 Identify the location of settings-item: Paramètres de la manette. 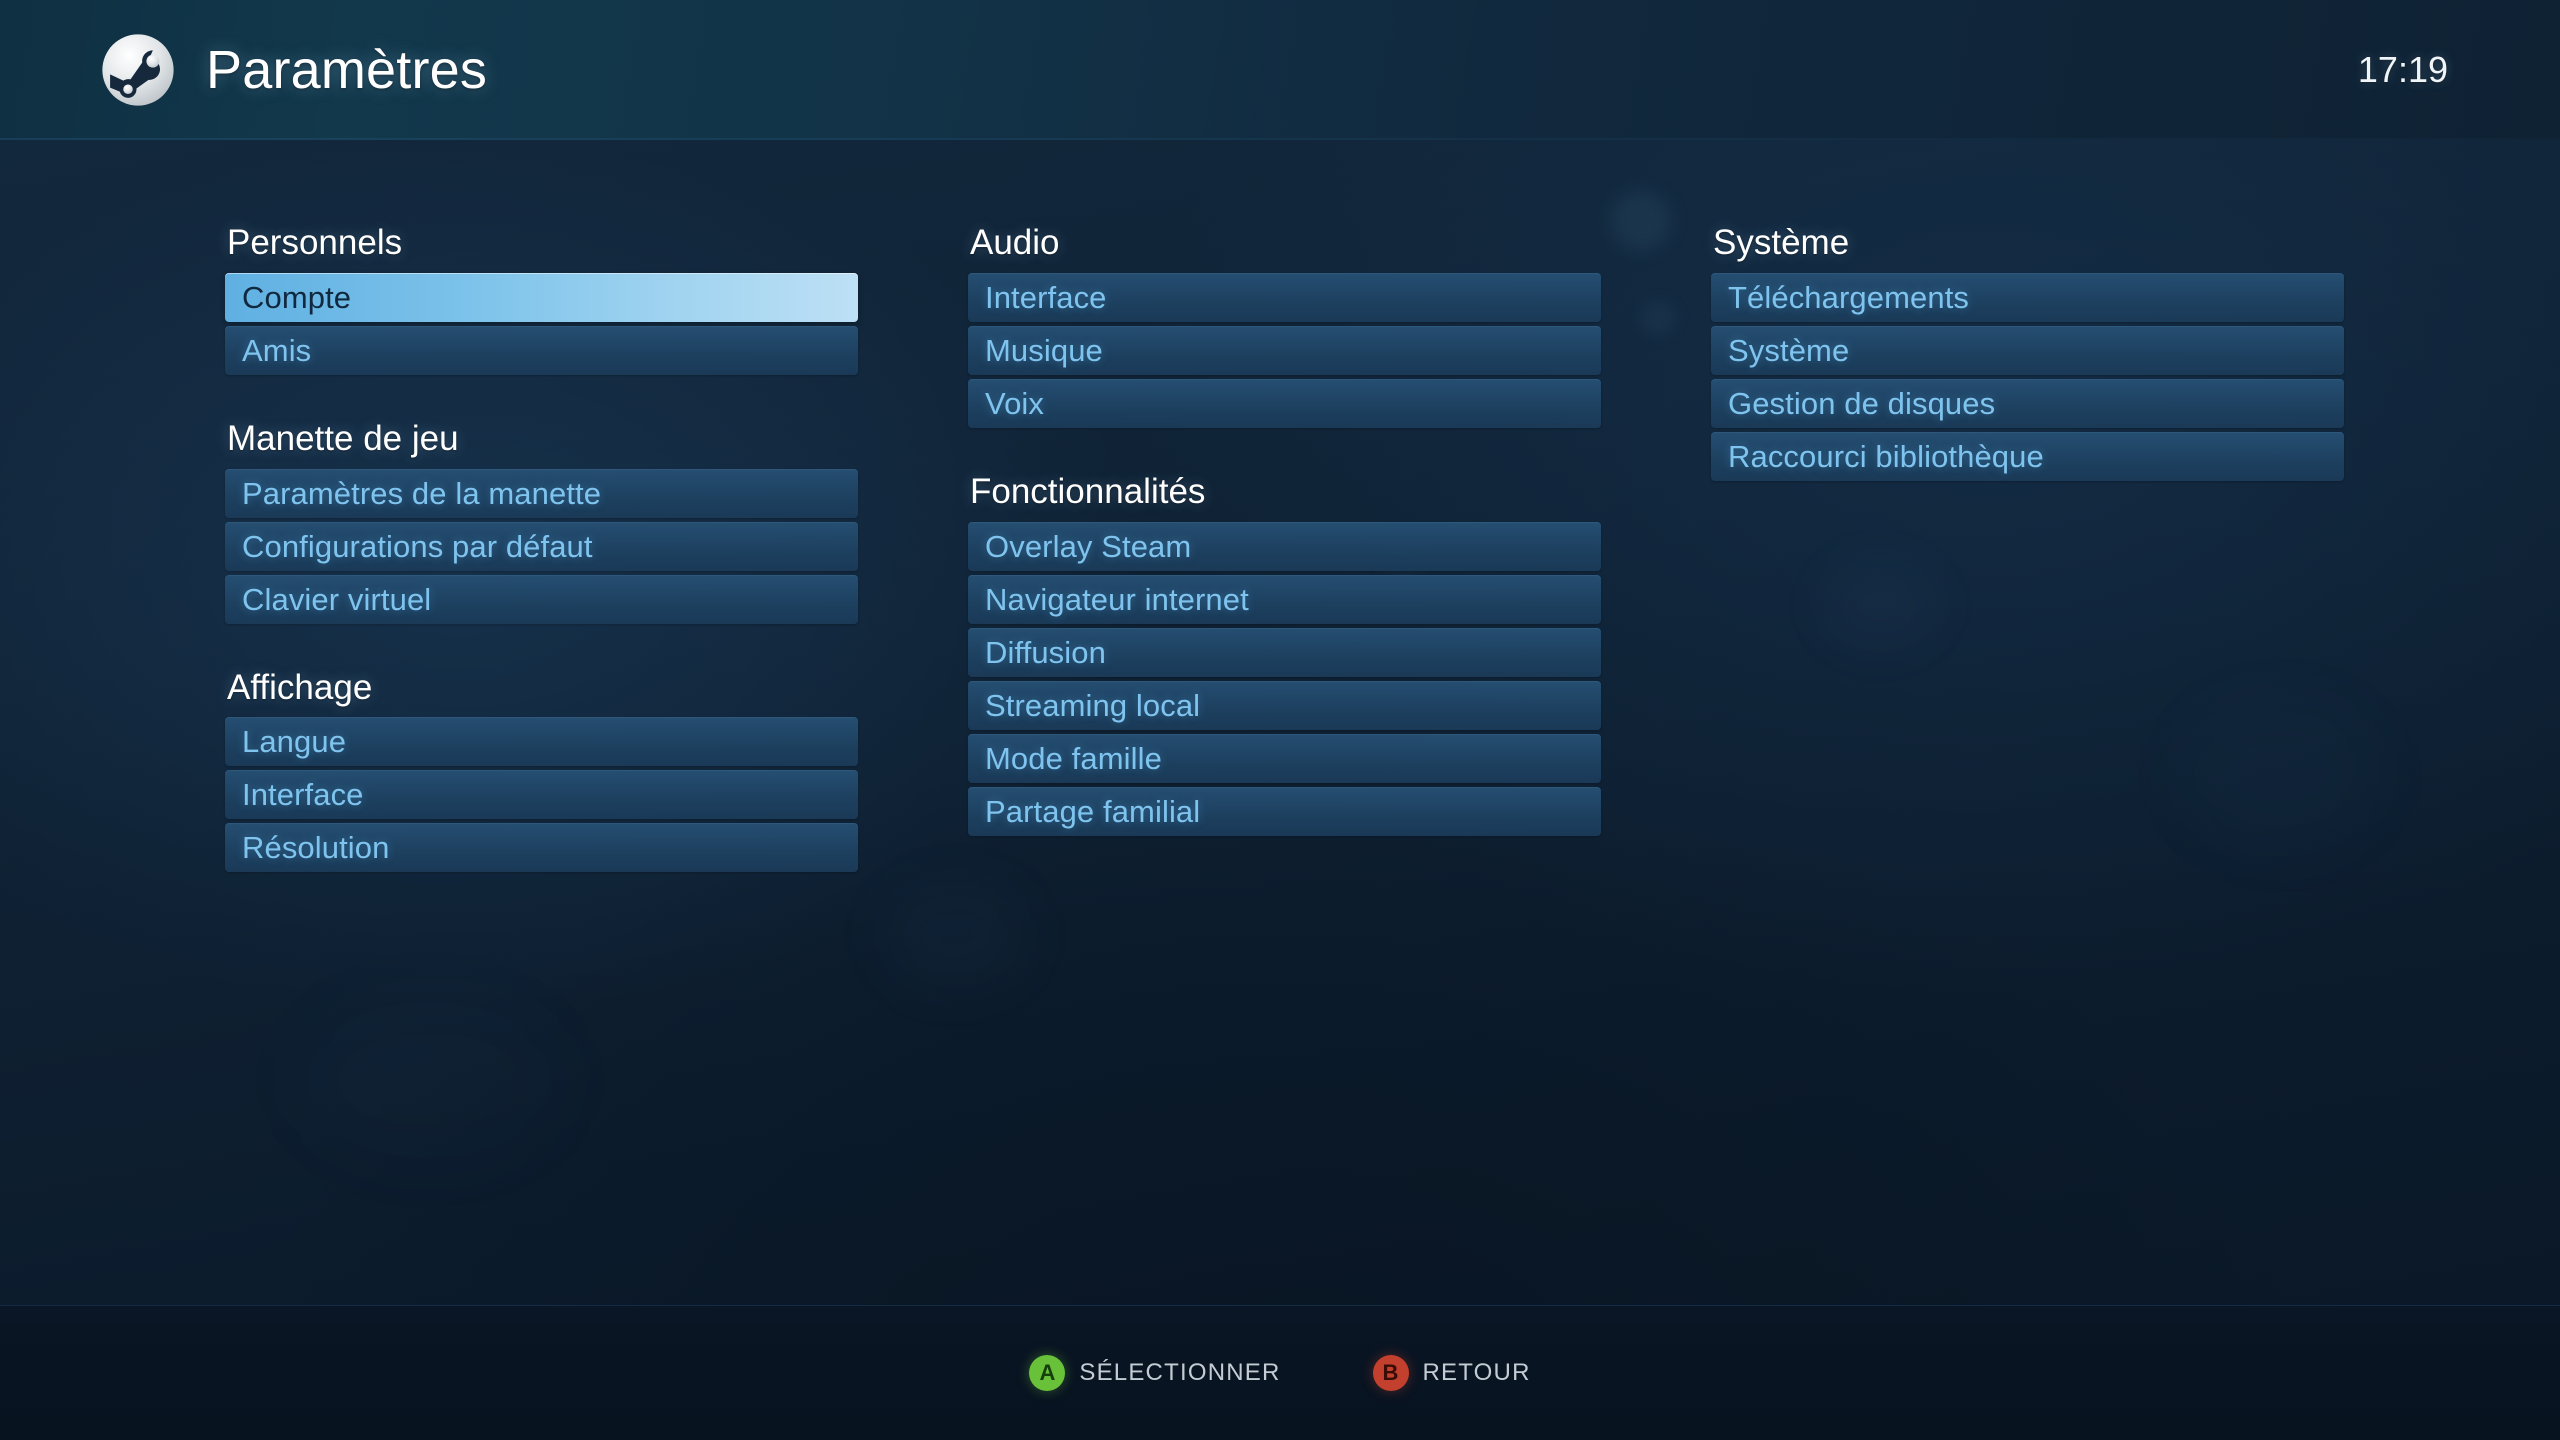
(541, 493).